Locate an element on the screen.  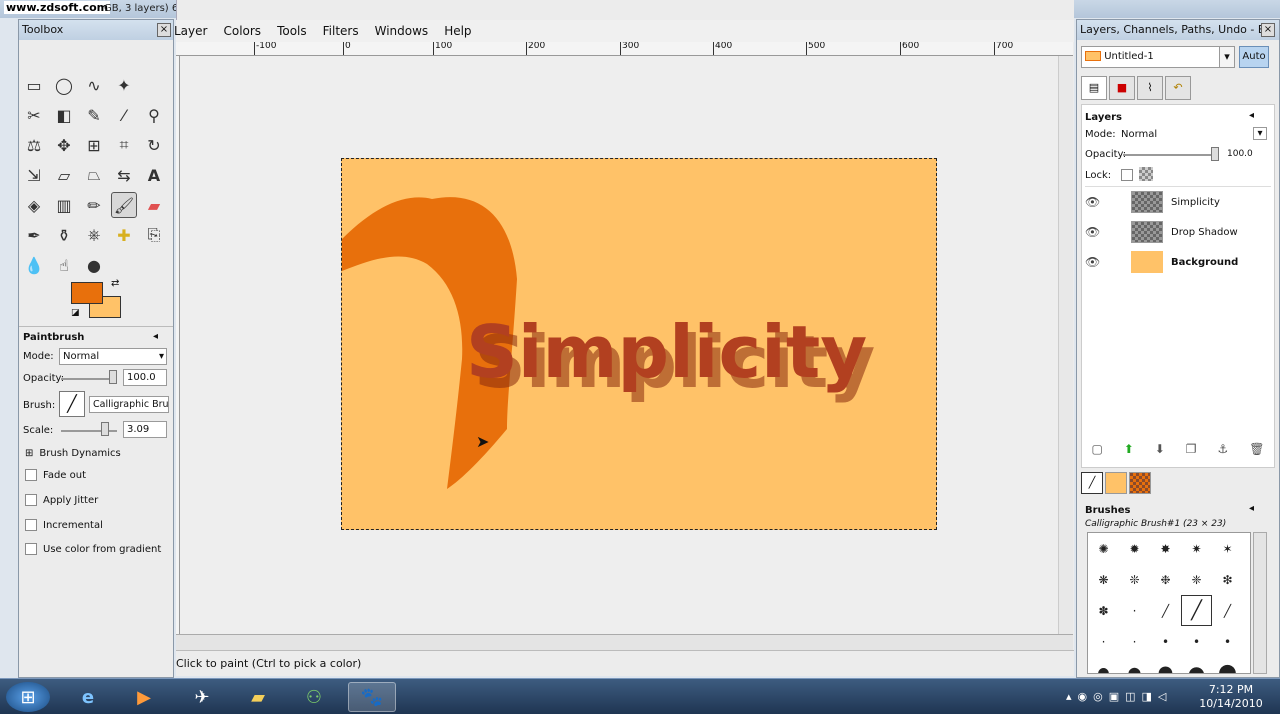
tab-paths: ⌇ is located at coordinates (1150, 88).